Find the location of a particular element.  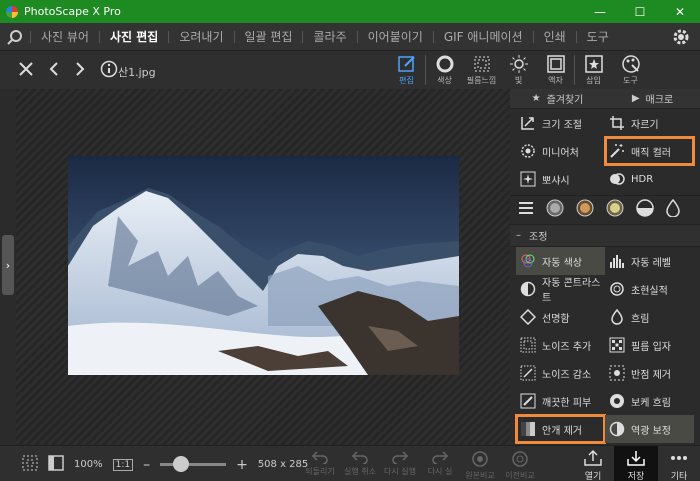

auto-level-icon is located at coordinates (617, 261).